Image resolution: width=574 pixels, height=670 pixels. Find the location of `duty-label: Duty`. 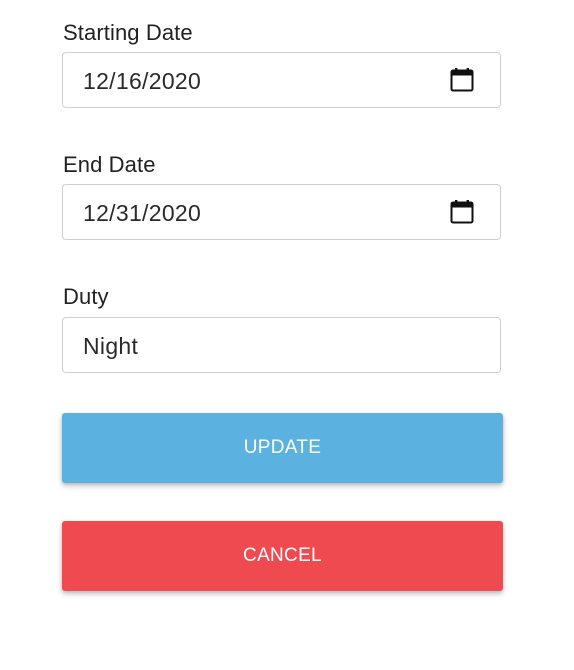

duty-label: Duty is located at coordinates (86, 296).